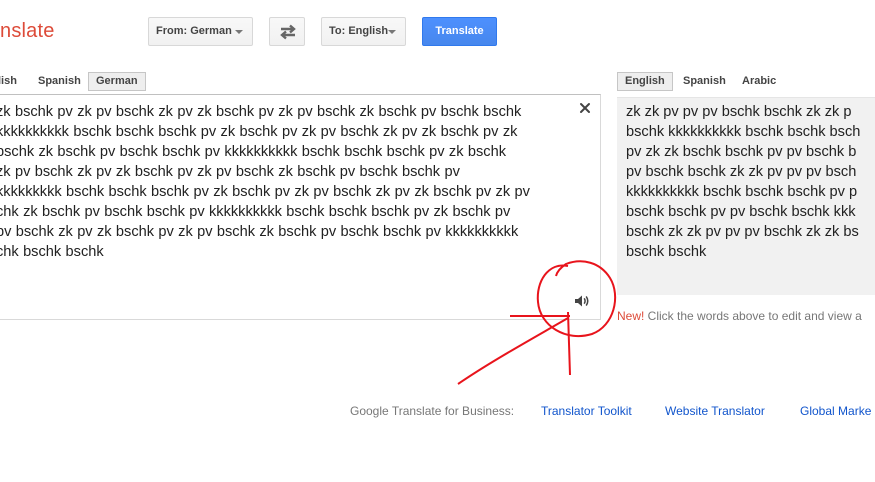 The width and height of the screenshot is (875, 482). Describe the element at coordinates (117, 81) in the screenshot. I see `source-tab-german: German` at that location.